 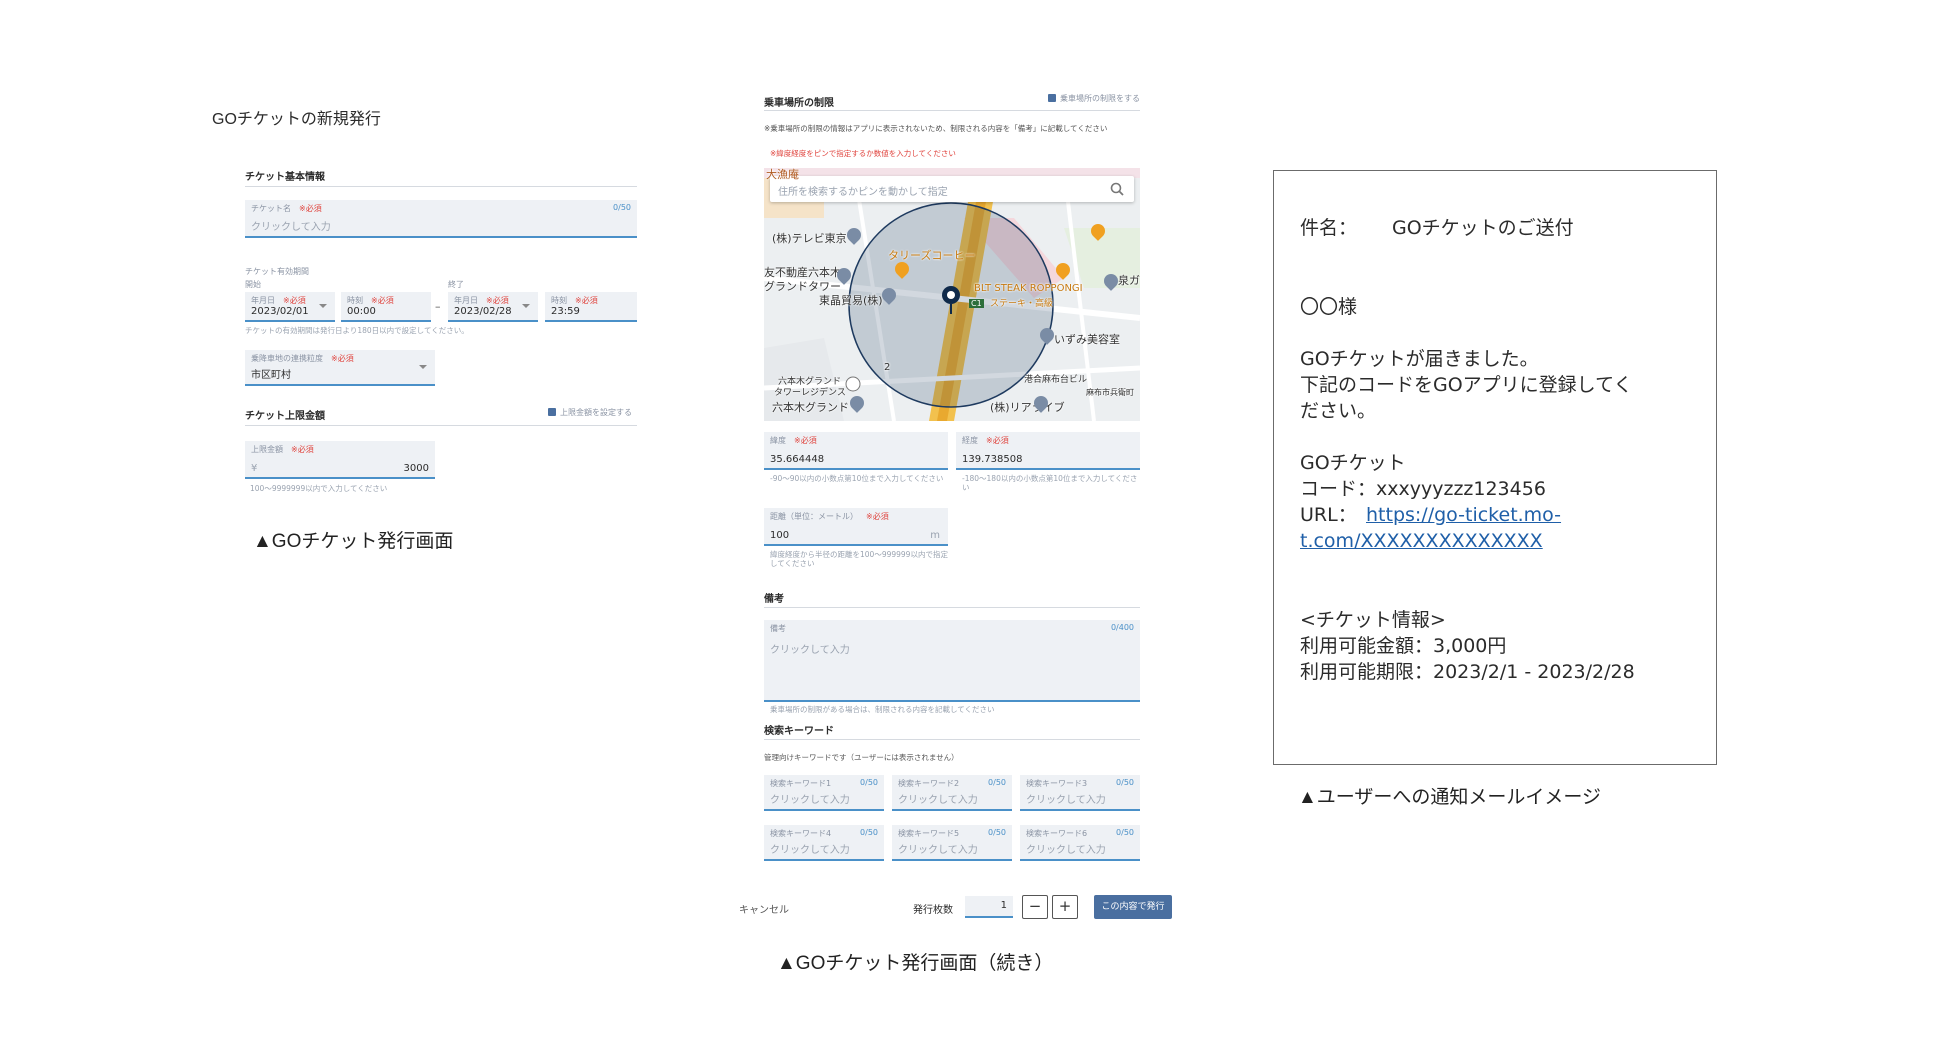 What do you see at coordinates (929, 783) in the screenshot?
I see `keyword-label: 検索キーワード2` at bounding box center [929, 783].